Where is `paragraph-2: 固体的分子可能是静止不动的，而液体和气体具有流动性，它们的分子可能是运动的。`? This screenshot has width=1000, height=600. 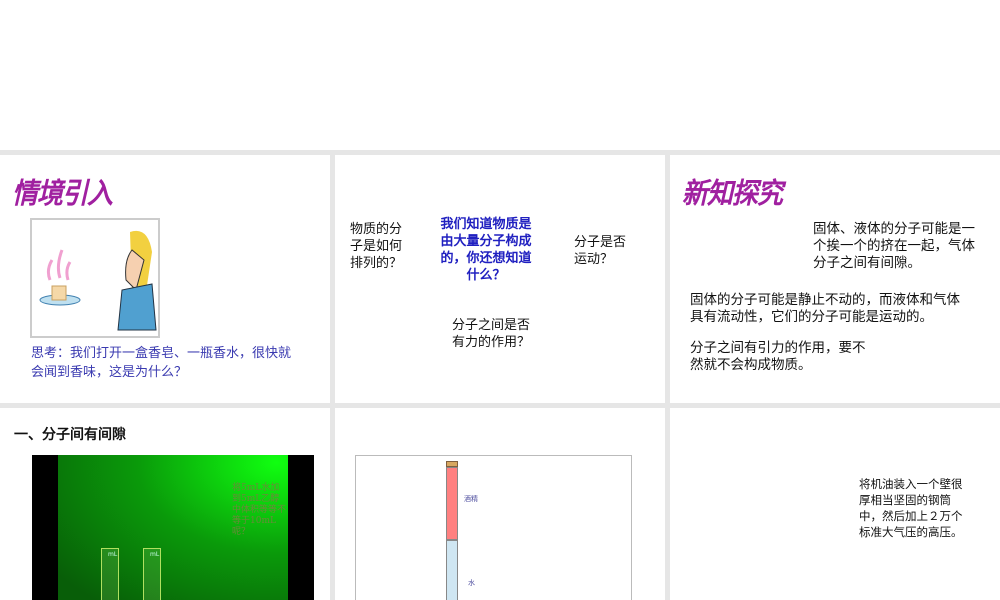
paragraph-2: 固体的分子可能是静止不动的，而液体和气体具有流动性，它们的分子可能是运动的。 is located at coordinates (825, 308).